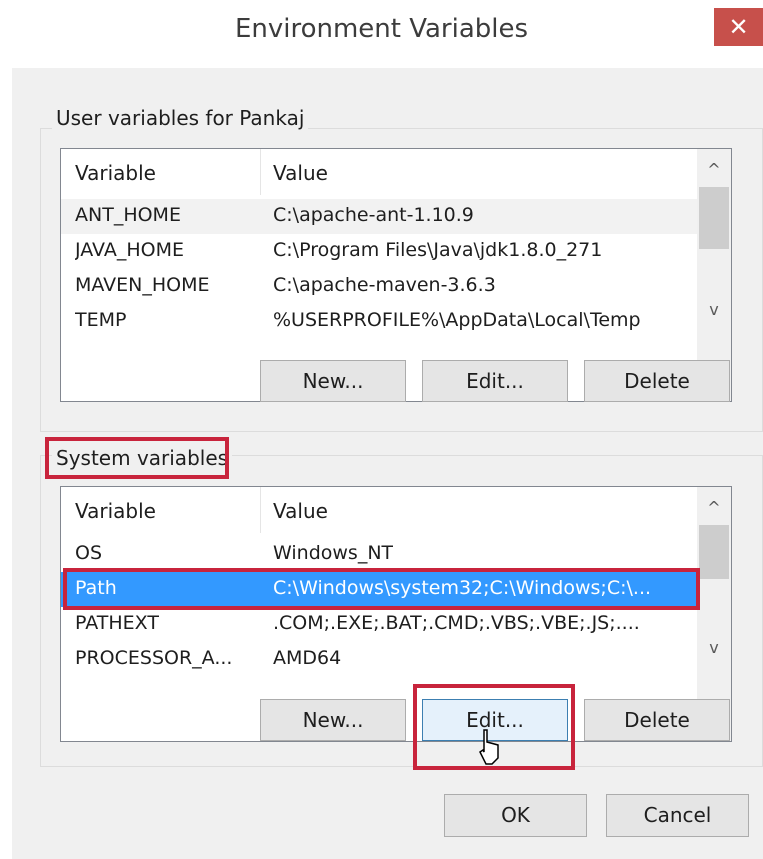 This screenshot has width=763, height=859. Describe the element at coordinates (129, 250) in the screenshot. I see `variable-cell: JAVA_HOME` at that location.